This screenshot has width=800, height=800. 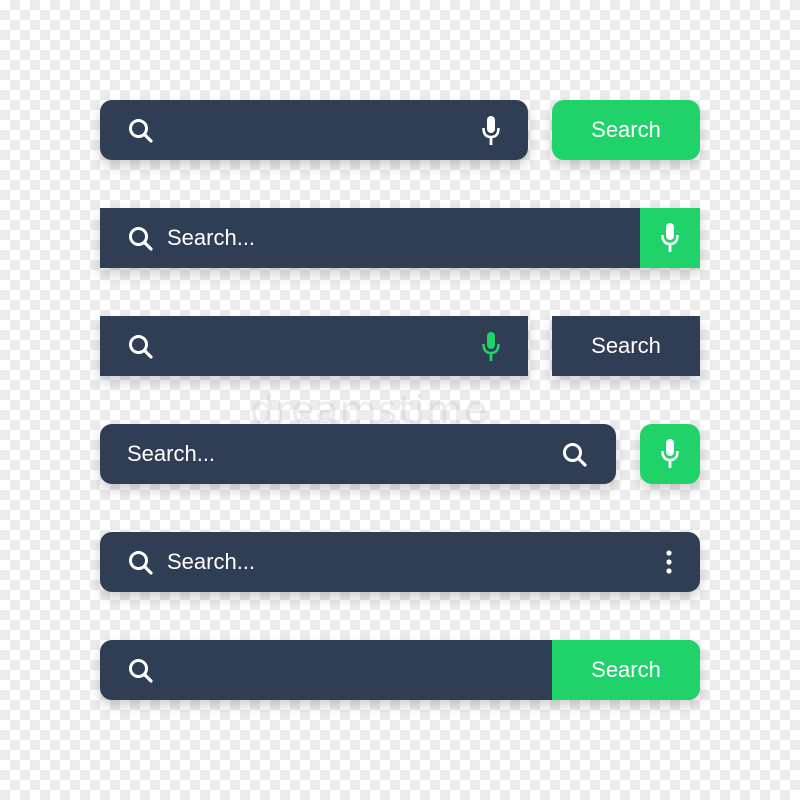 I want to click on search-button-1: Search, so click(x=626, y=130).